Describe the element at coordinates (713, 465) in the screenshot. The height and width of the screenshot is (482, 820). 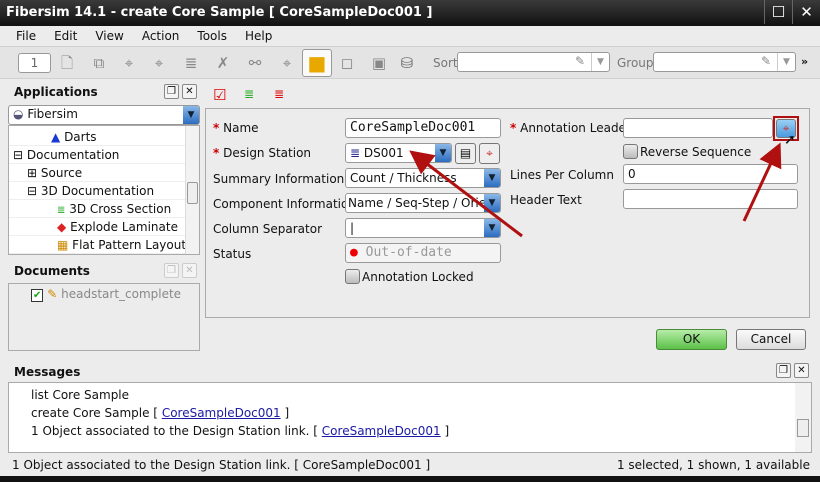
I see `status-bar-selection: 1 selected, 1 shown, 1 available` at that location.